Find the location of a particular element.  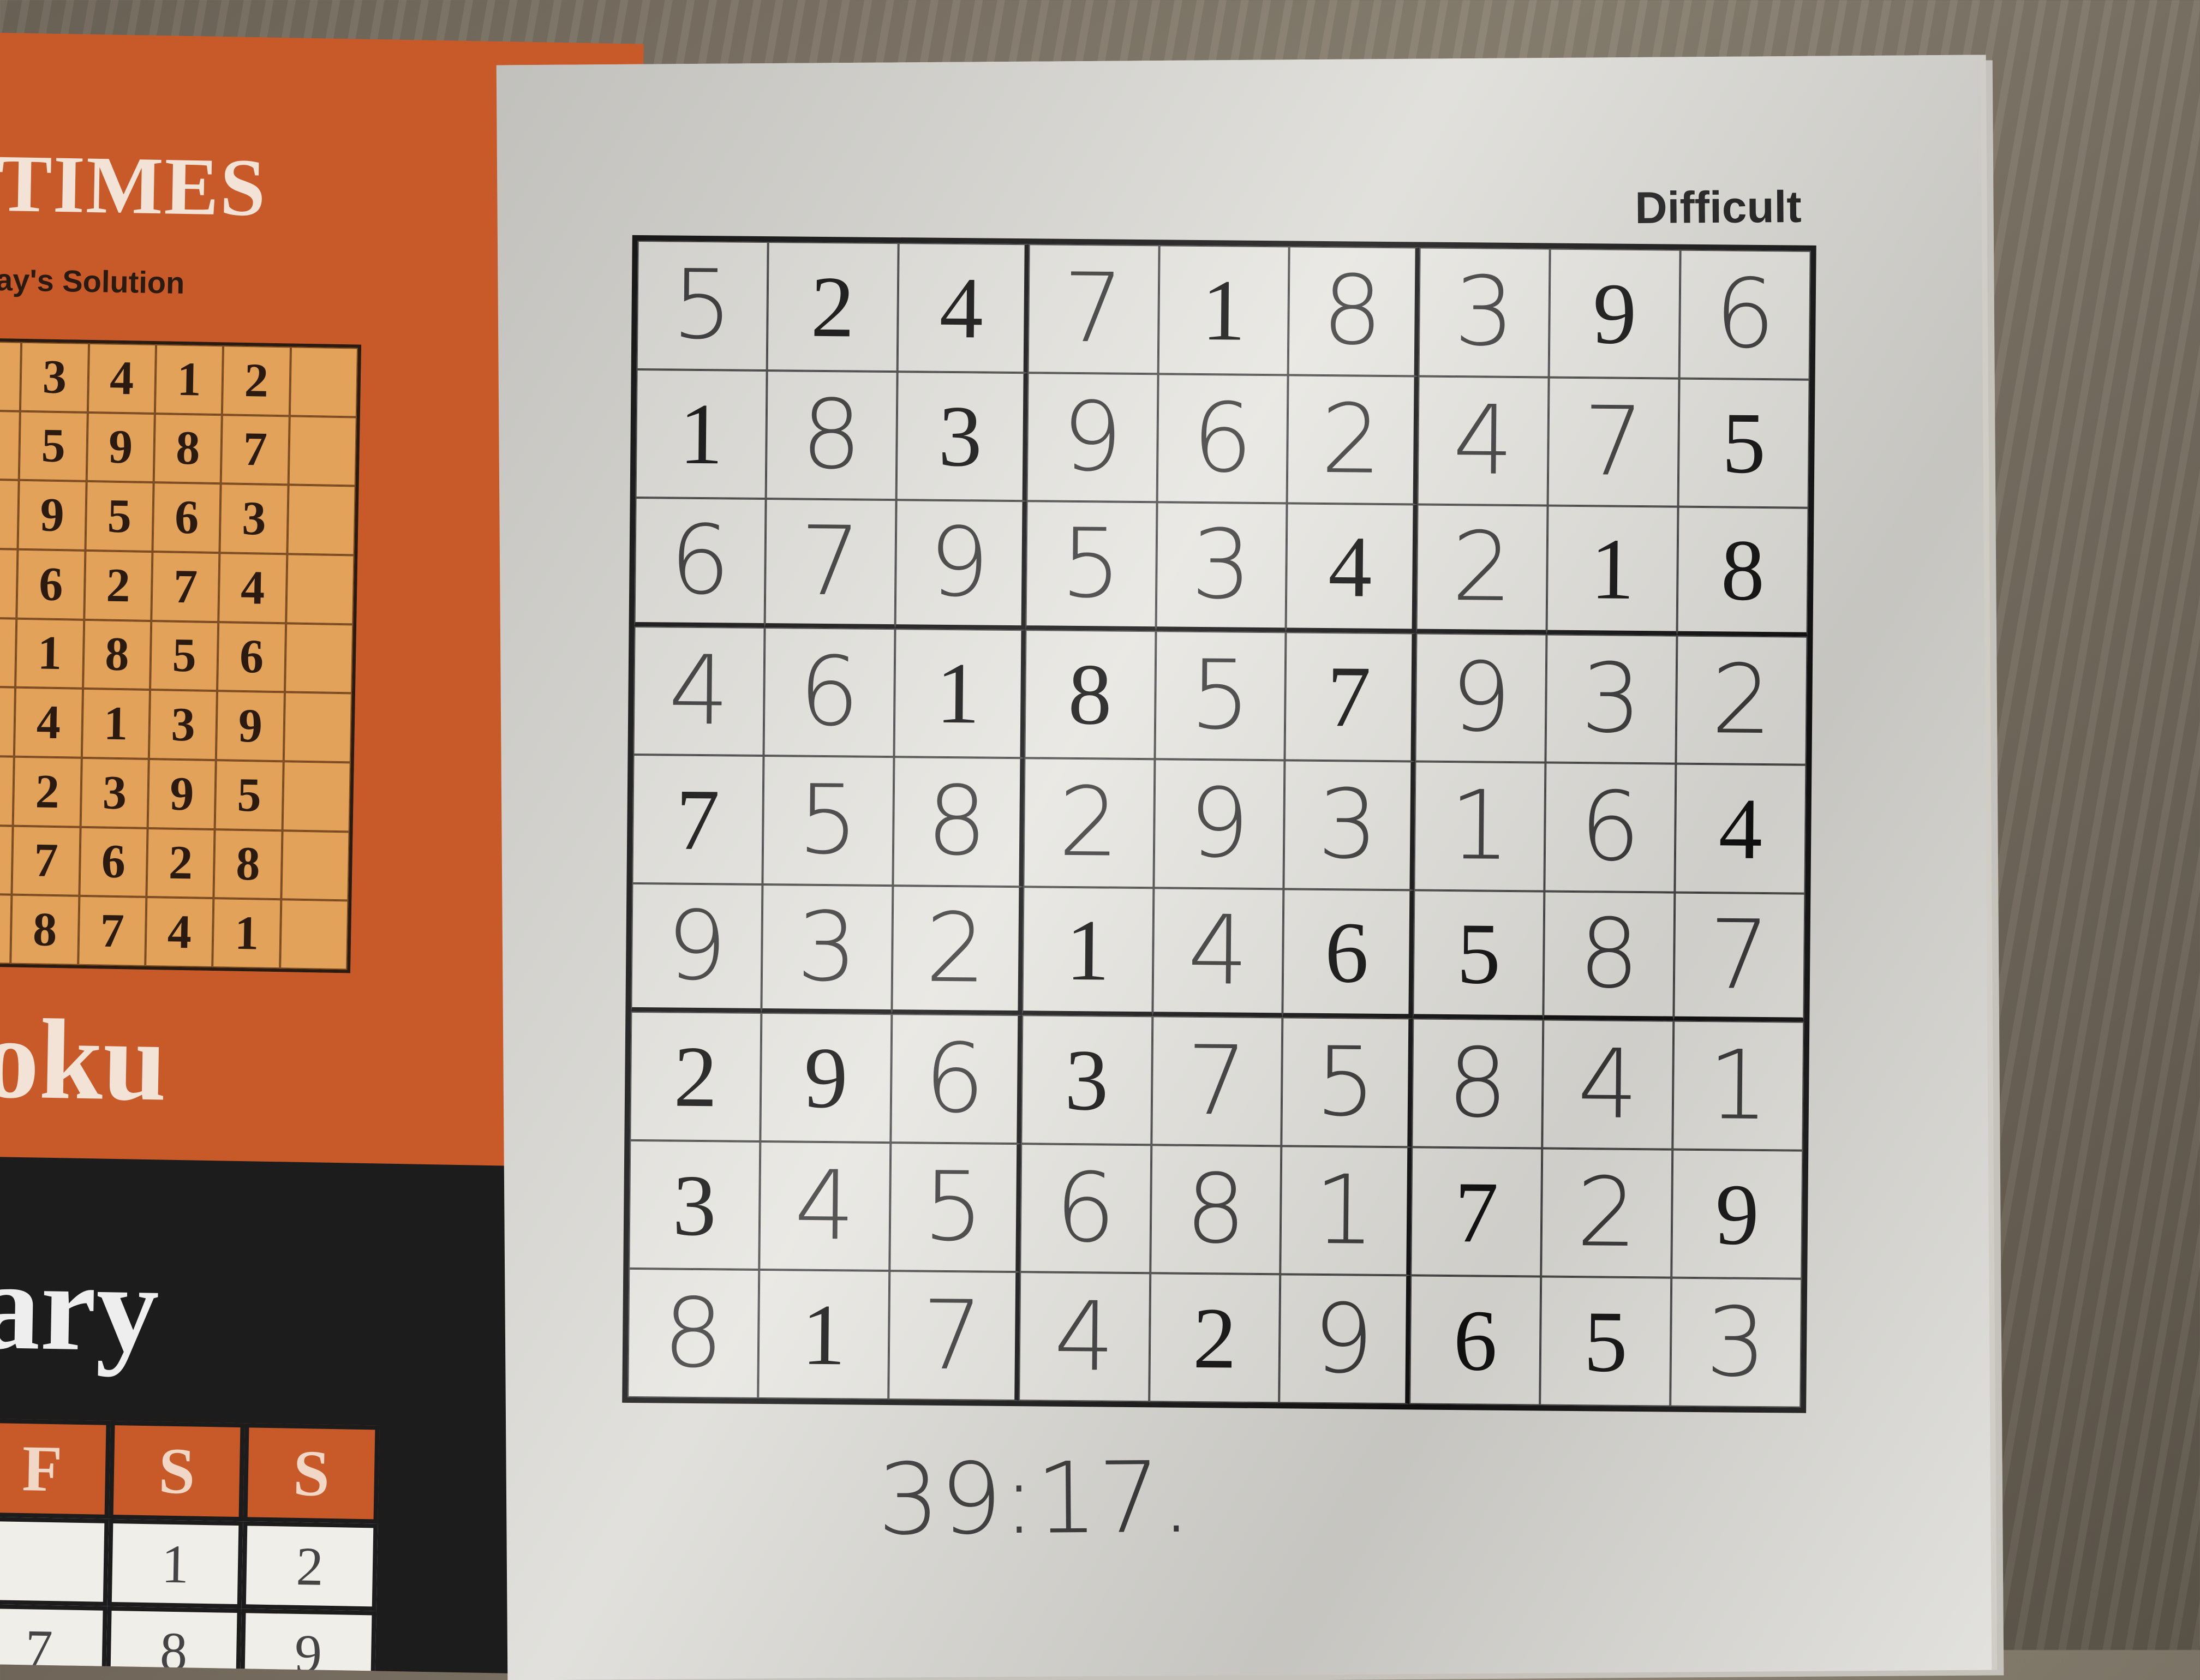

month-title-fragment: ary is located at coordinates (80, 1306).